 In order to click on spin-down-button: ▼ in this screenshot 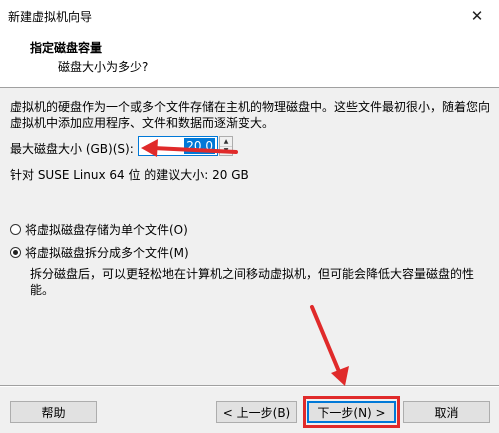, I will do `click(226, 150)`.